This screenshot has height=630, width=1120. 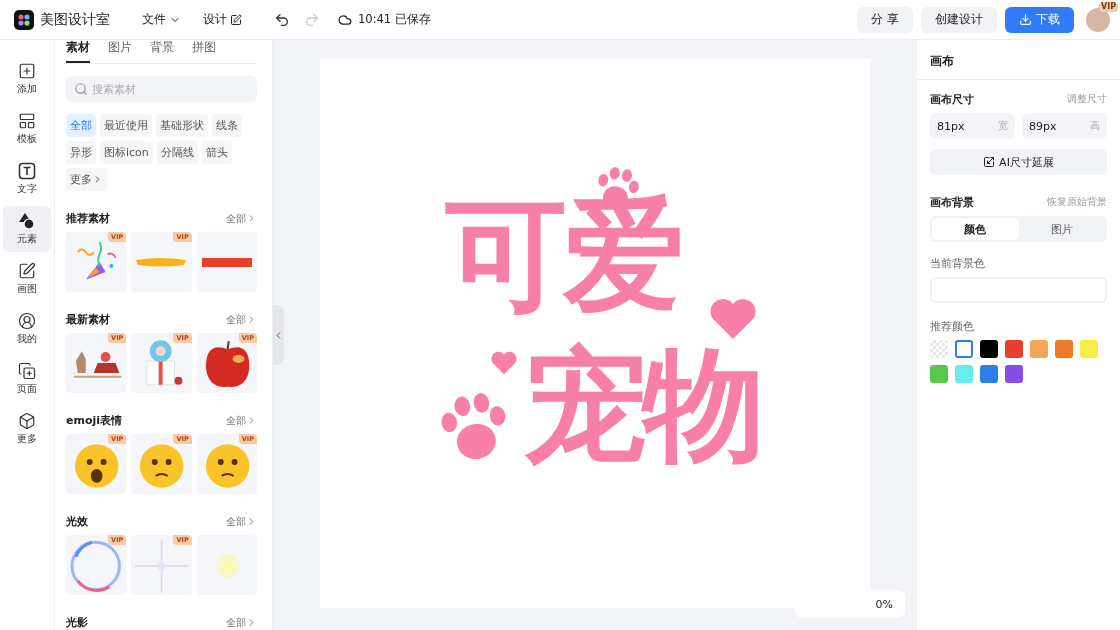 What do you see at coordinates (88, 218) in the screenshot?
I see `section-title: 推荐素材` at bounding box center [88, 218].